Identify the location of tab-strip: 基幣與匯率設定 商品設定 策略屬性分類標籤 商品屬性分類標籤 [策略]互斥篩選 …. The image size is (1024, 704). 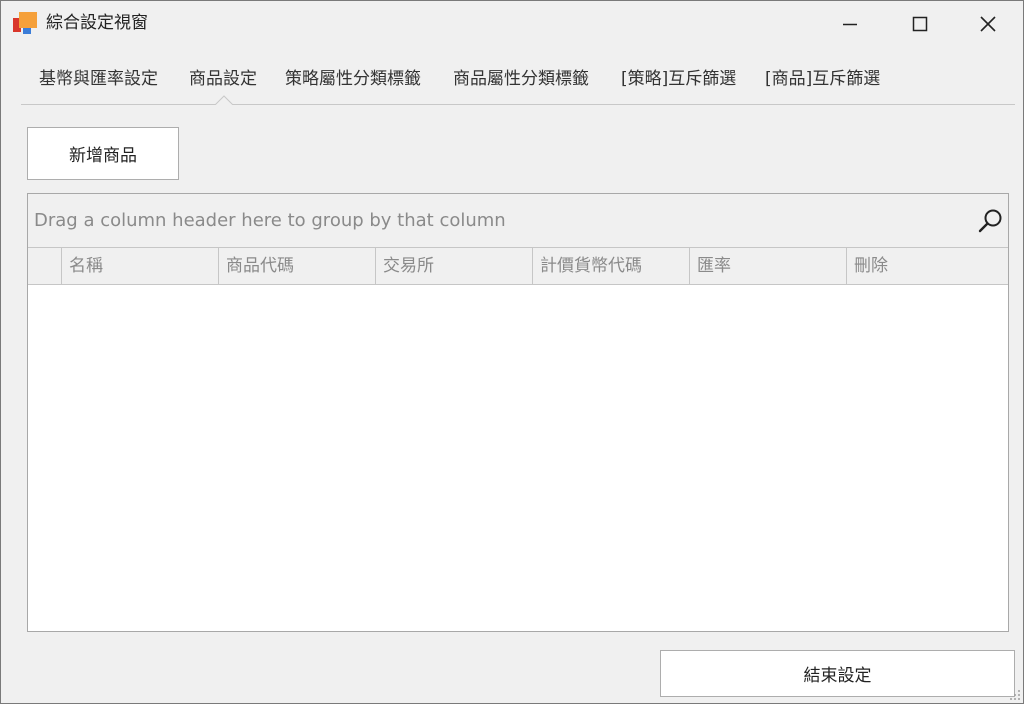
(518, 82).